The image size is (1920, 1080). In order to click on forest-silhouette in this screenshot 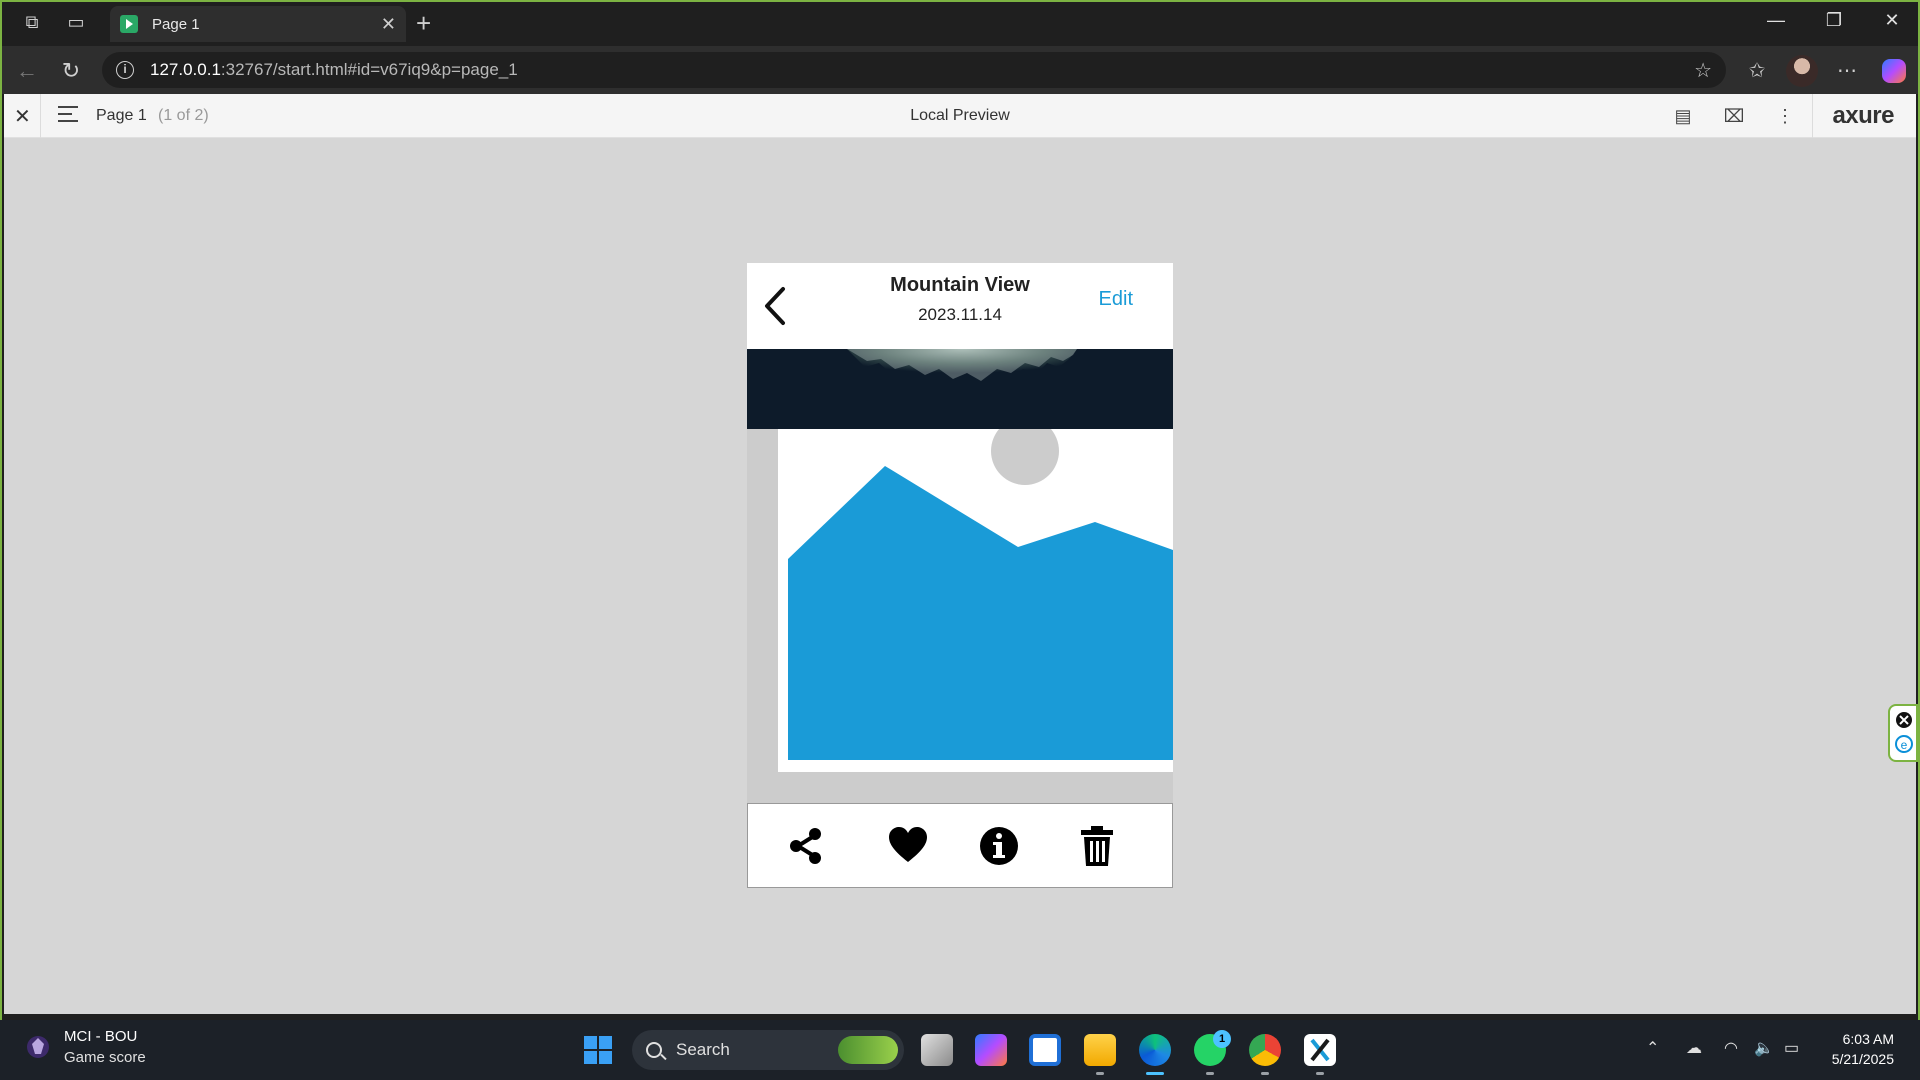, I will do `click(960, 389)`.